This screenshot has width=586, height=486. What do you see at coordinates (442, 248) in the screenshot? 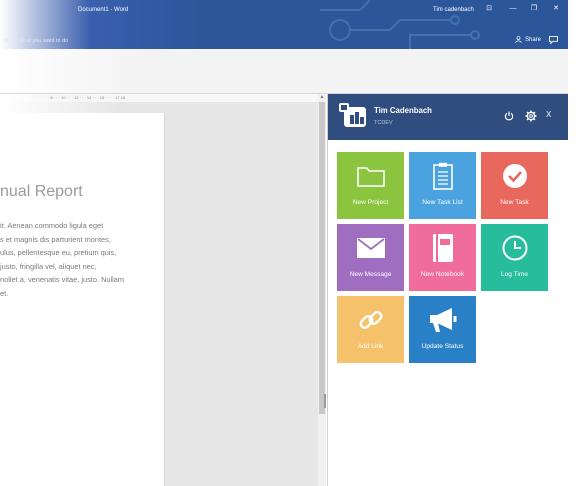
I see `notebook-icon` at bounding box center [442, 248].